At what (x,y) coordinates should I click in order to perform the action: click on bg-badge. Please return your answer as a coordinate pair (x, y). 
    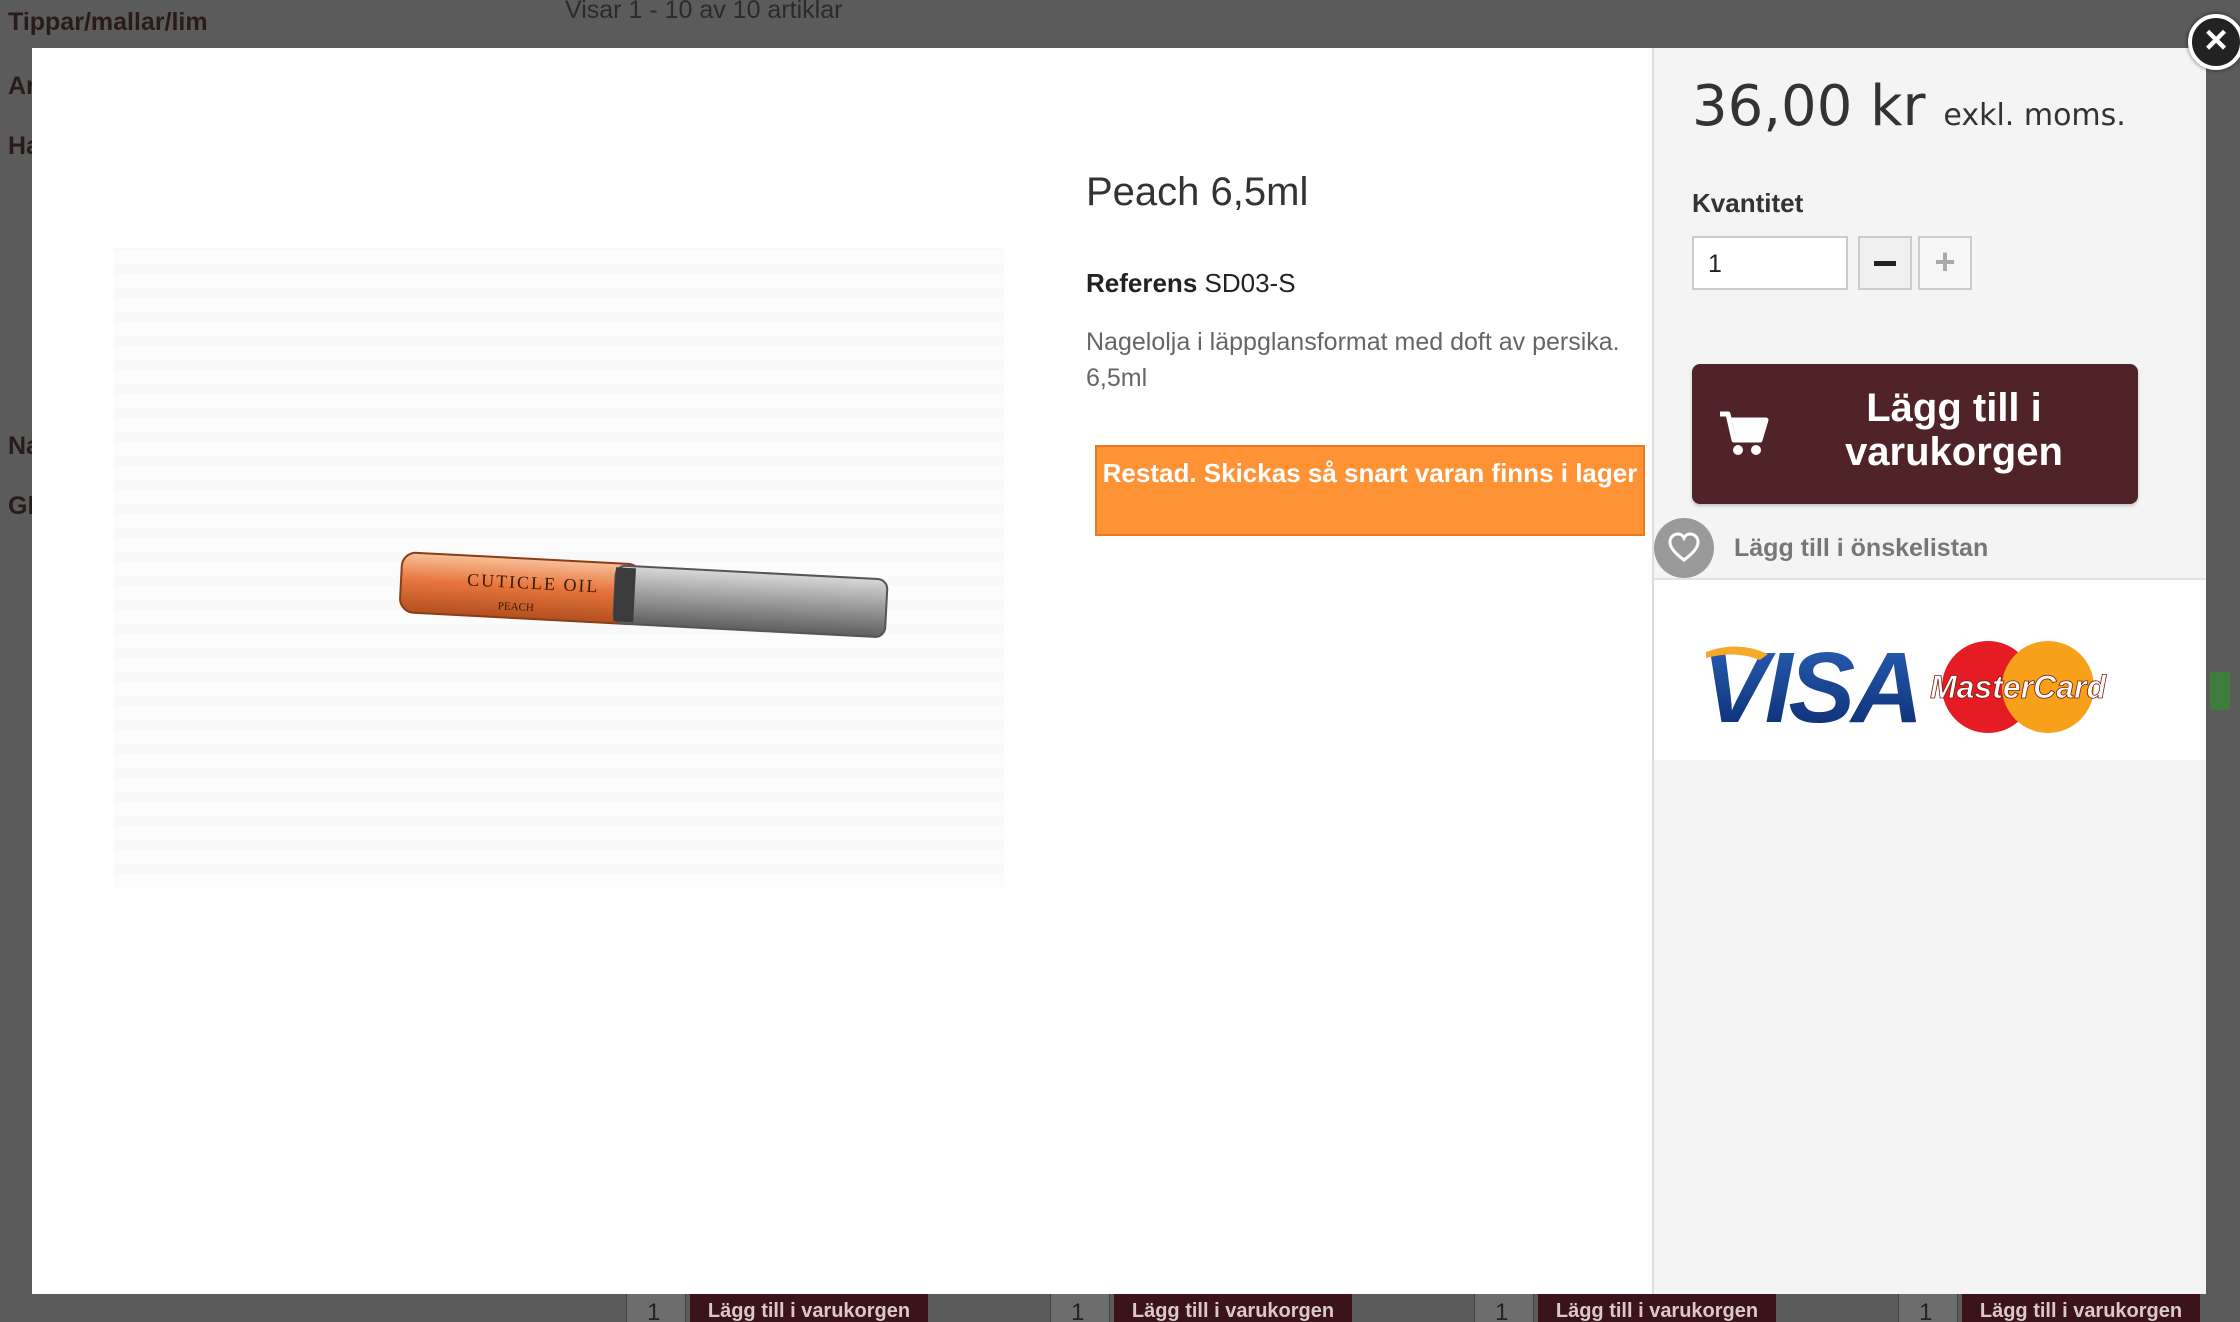
    Looking at the image, I should click on (2220, 691).